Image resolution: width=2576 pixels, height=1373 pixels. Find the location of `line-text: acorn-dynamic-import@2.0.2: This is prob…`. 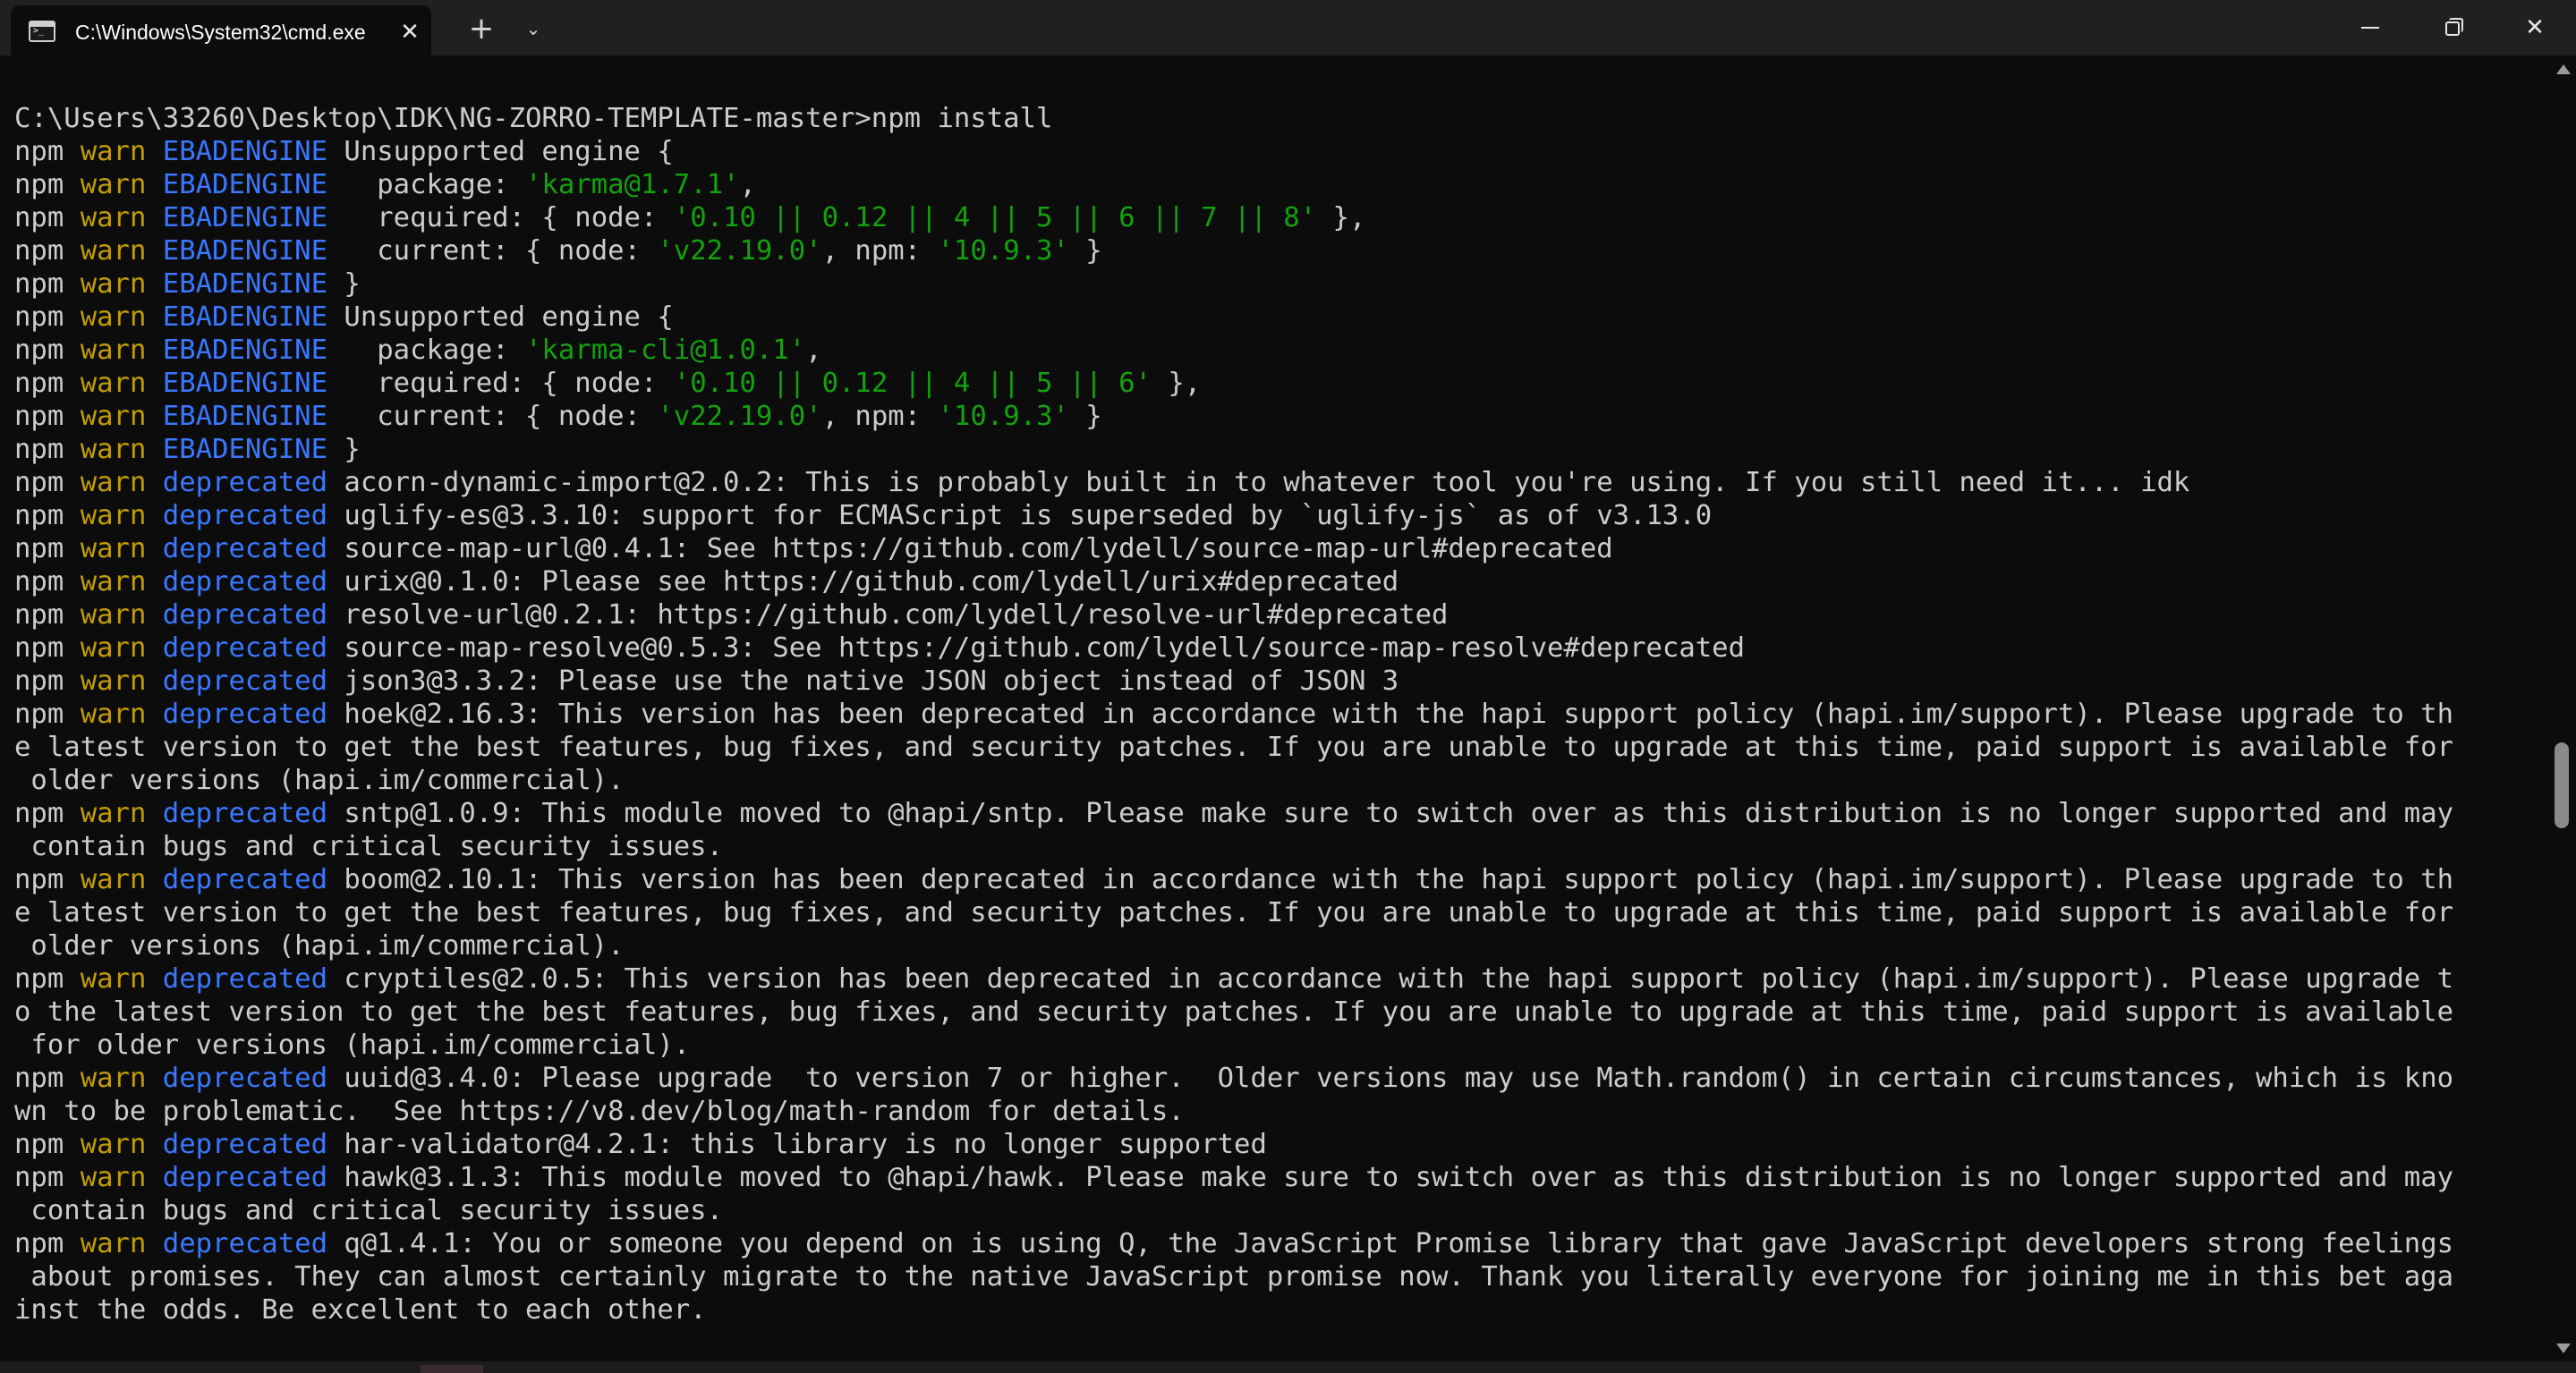

line-text: acorn-dynamic-import@2.0.2: This is prob… is located at coordinates (1267, 482).